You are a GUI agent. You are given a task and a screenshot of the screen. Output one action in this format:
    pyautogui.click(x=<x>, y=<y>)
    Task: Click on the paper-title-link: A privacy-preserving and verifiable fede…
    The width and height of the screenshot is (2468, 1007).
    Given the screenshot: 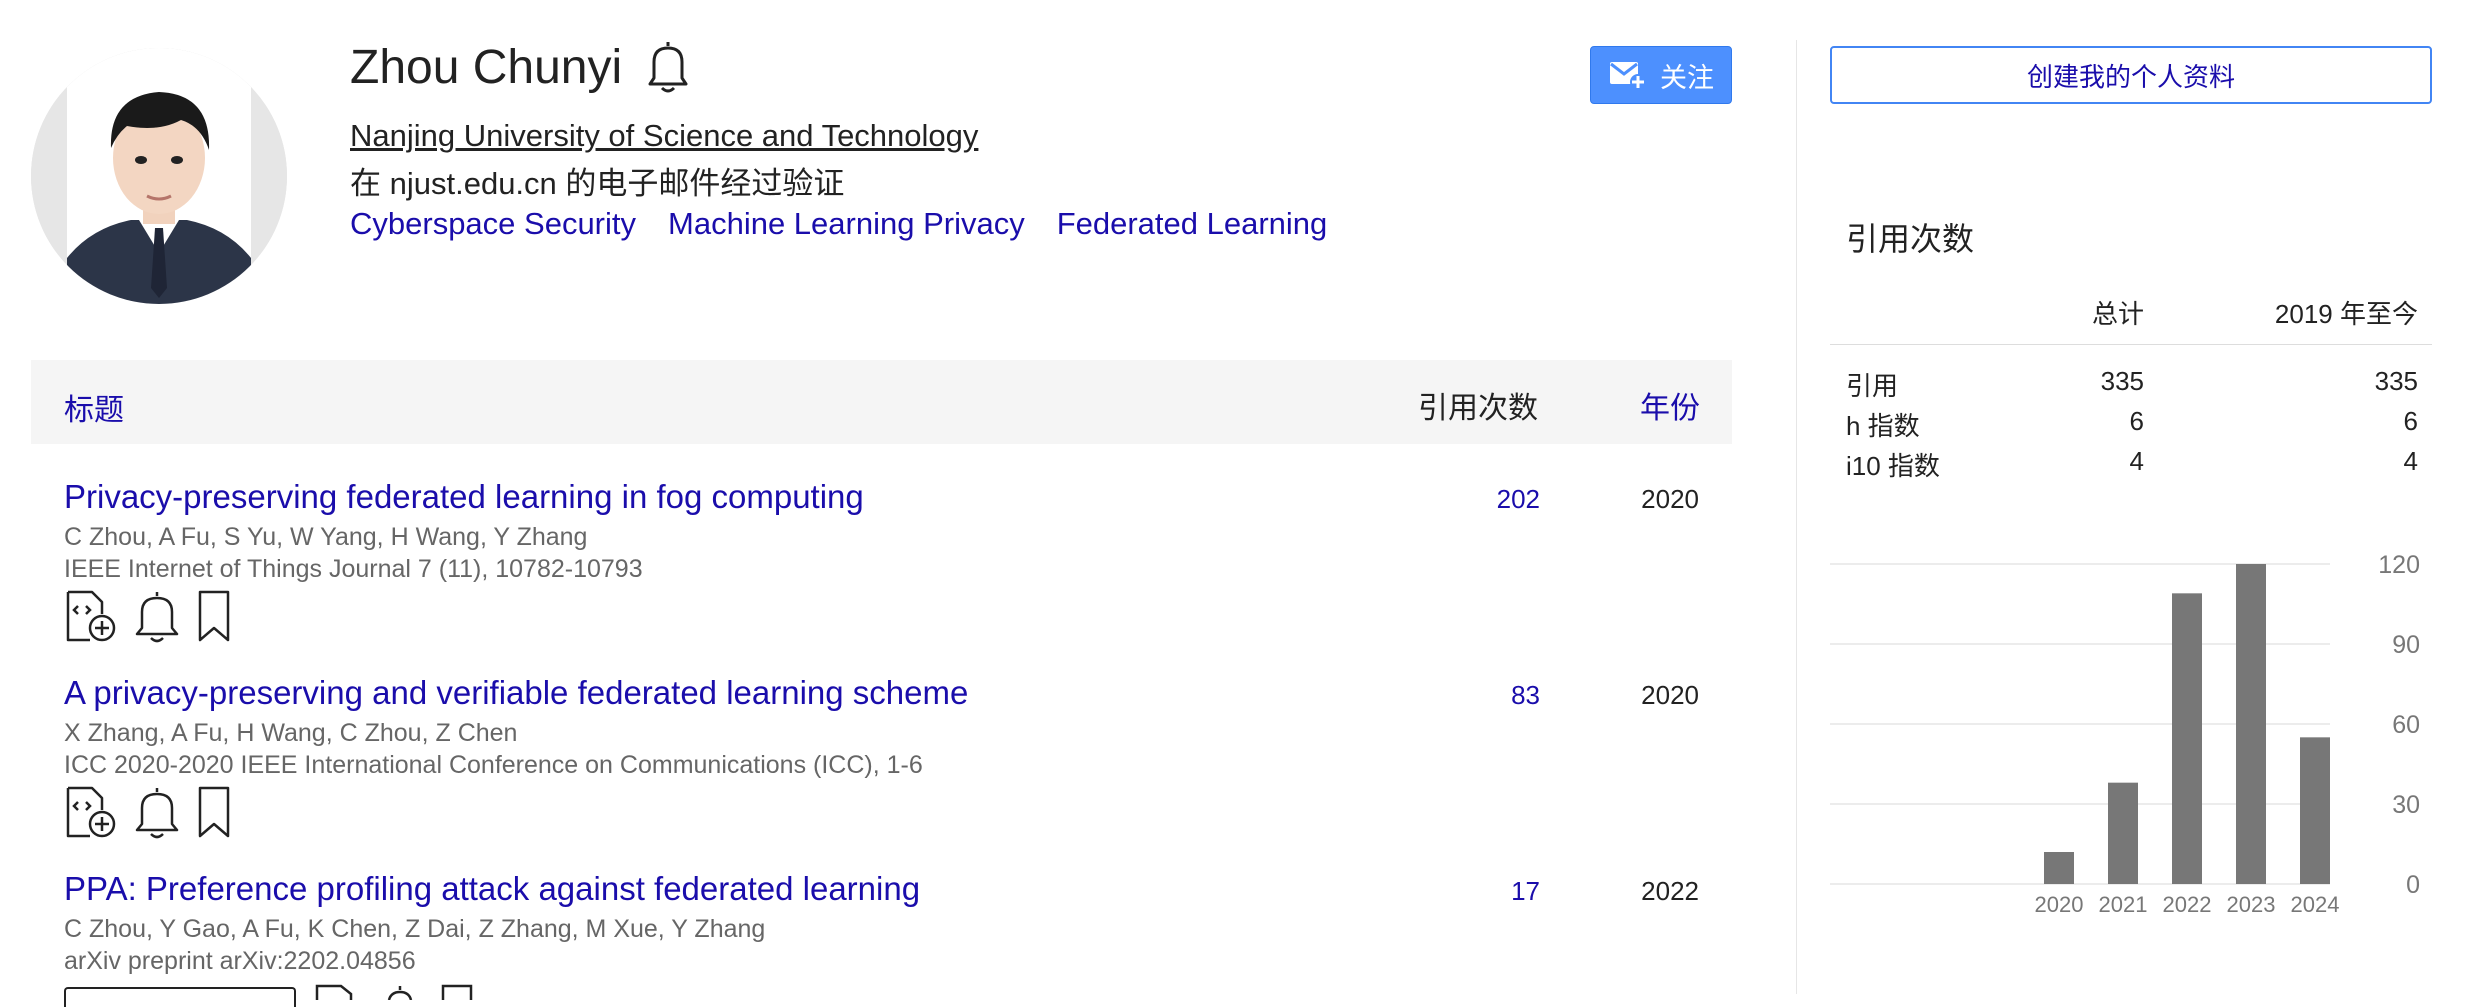 What is the action you would take?
    pyautogui.click(x=516, y=693)
    